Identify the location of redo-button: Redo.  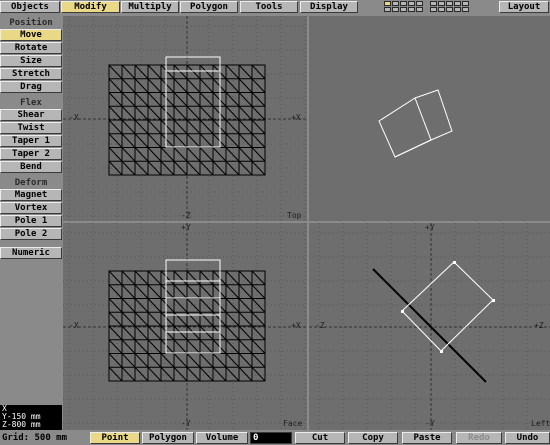
(479, 438).